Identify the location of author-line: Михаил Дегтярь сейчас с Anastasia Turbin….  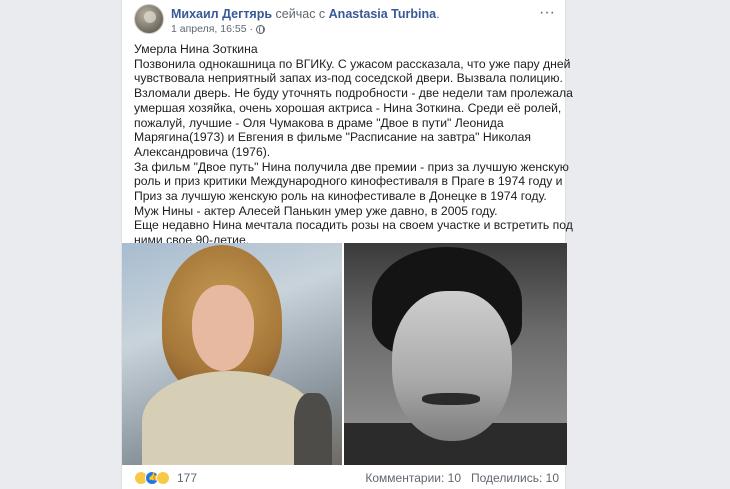
(305, 14).